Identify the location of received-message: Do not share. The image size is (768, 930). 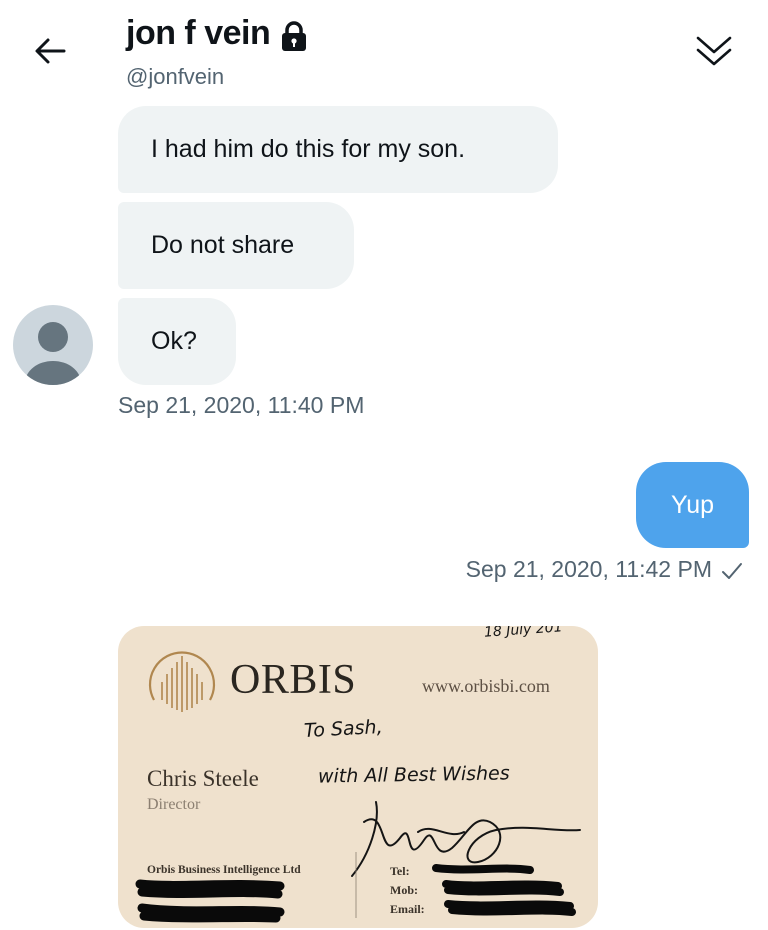
(236, 245).